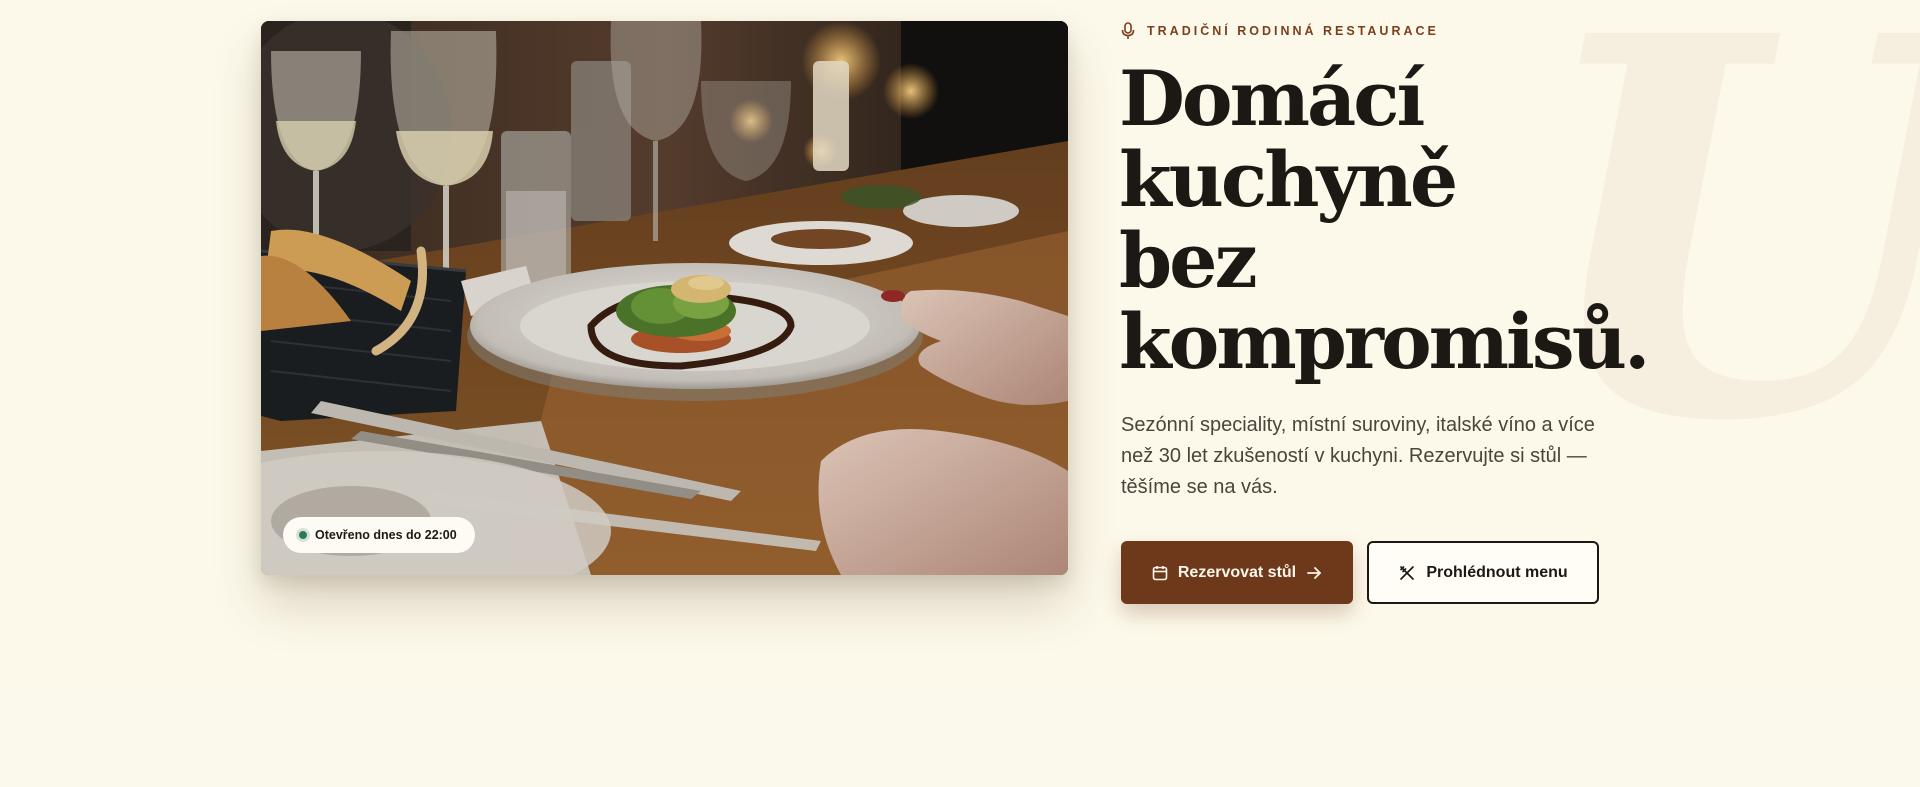  I want to click on opening-hours-text: Otevřeno dnes do 22:00, so click(386, 535).